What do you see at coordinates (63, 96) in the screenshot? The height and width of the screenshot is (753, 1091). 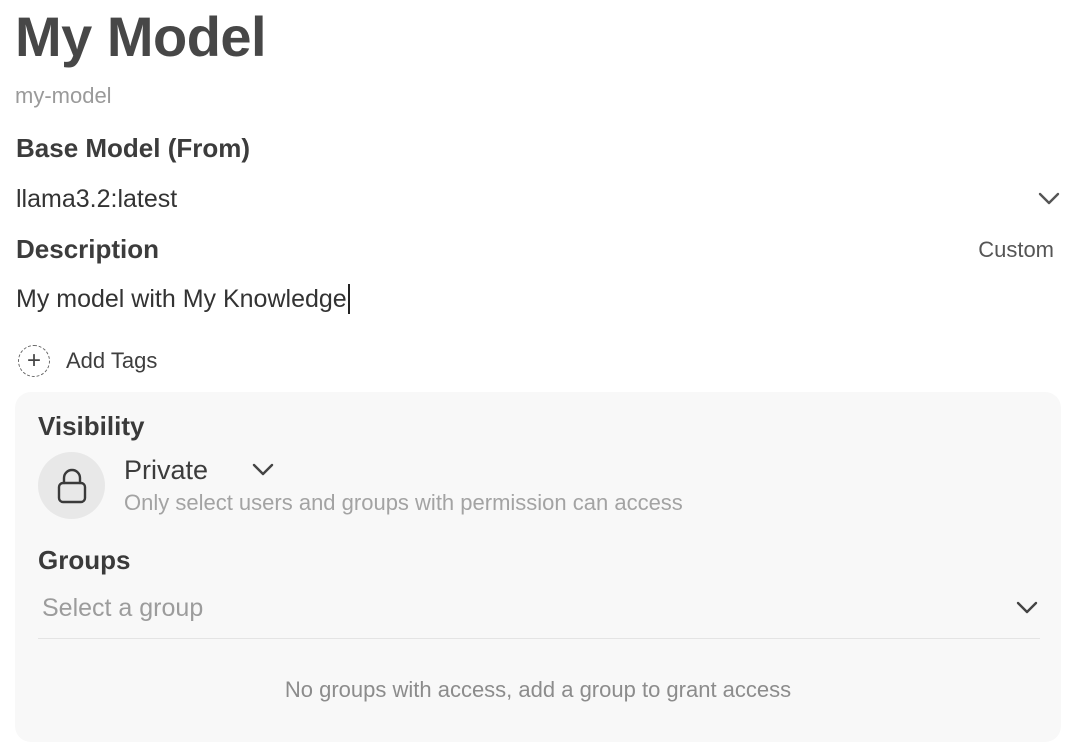 I see `model-id: my-model` at bounding box center [63, 96].